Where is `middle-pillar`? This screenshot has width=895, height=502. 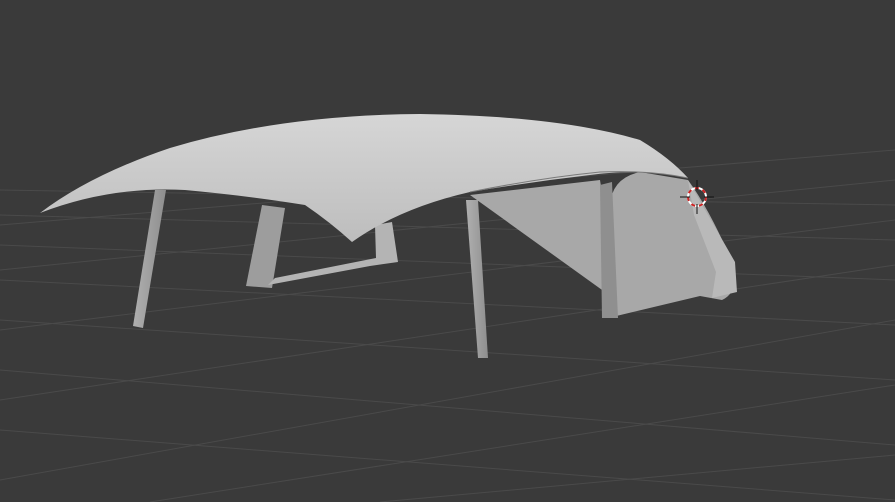
middle-pillar is located at coordinates (477, 279).